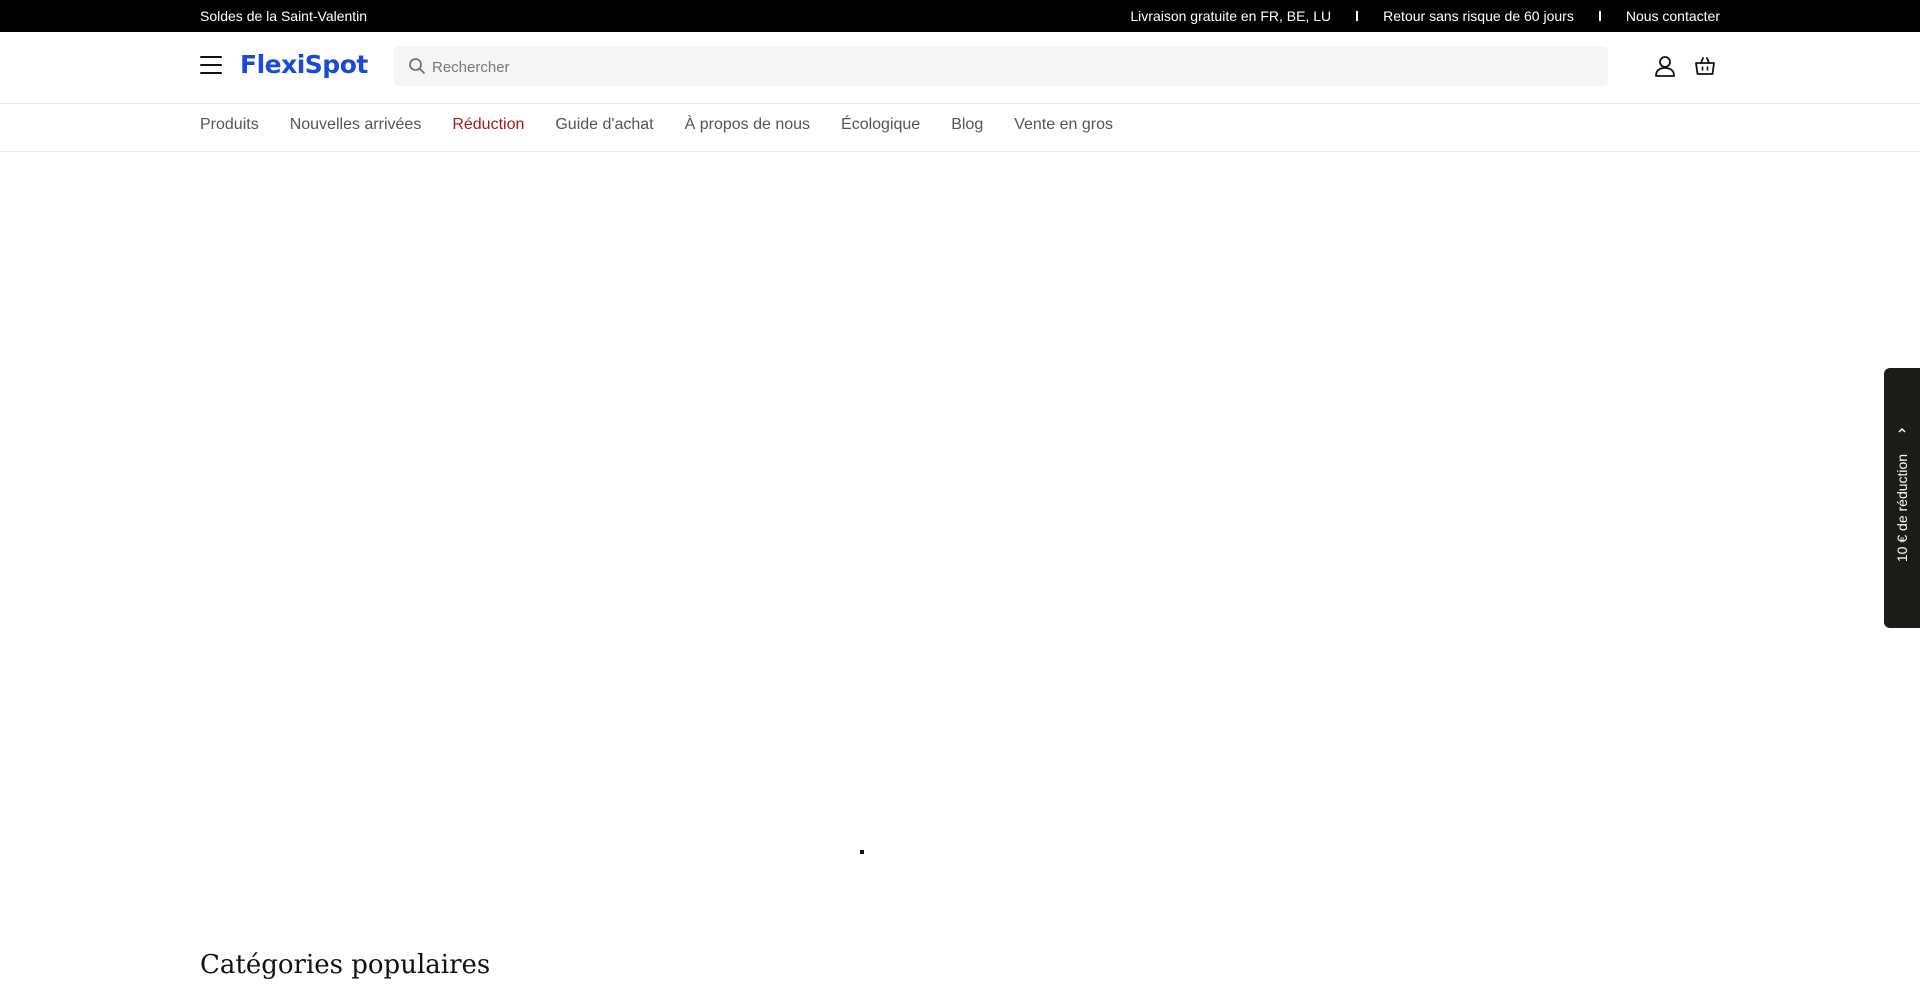  I want to click on chevron-up-icon, so click(1902, 430).